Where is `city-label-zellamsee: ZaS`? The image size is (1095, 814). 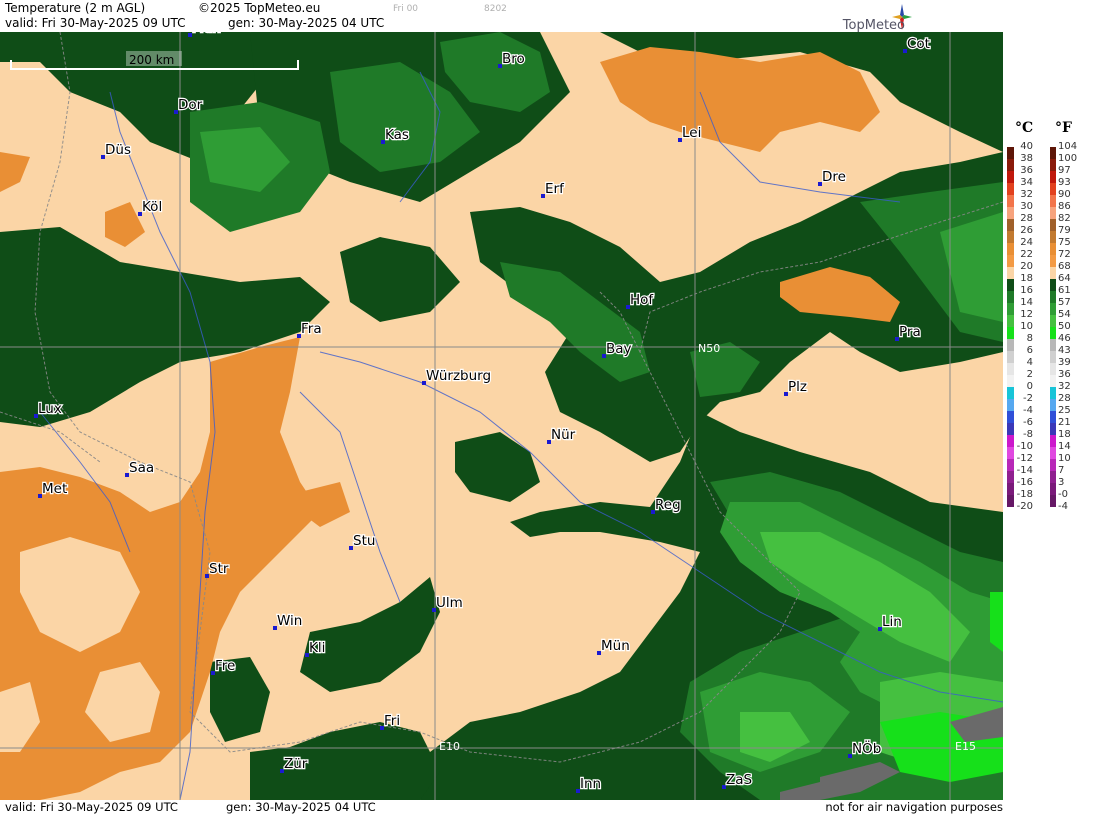
city-label-zellamsee: ZaS is located at coordinates (739, 780).